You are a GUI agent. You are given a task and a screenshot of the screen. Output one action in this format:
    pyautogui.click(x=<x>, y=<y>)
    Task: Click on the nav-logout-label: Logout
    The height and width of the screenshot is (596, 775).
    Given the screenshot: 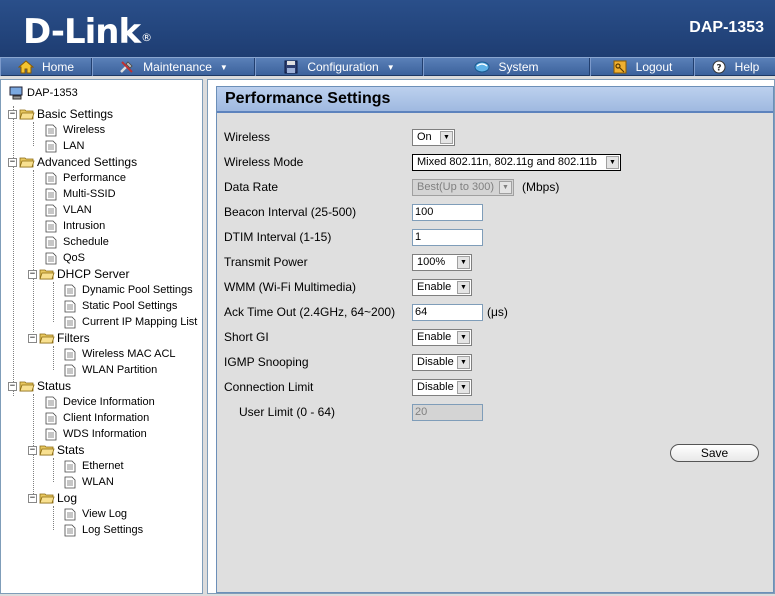 What is the action you would take?
    pyautogui.click(x=654, y=67)
    